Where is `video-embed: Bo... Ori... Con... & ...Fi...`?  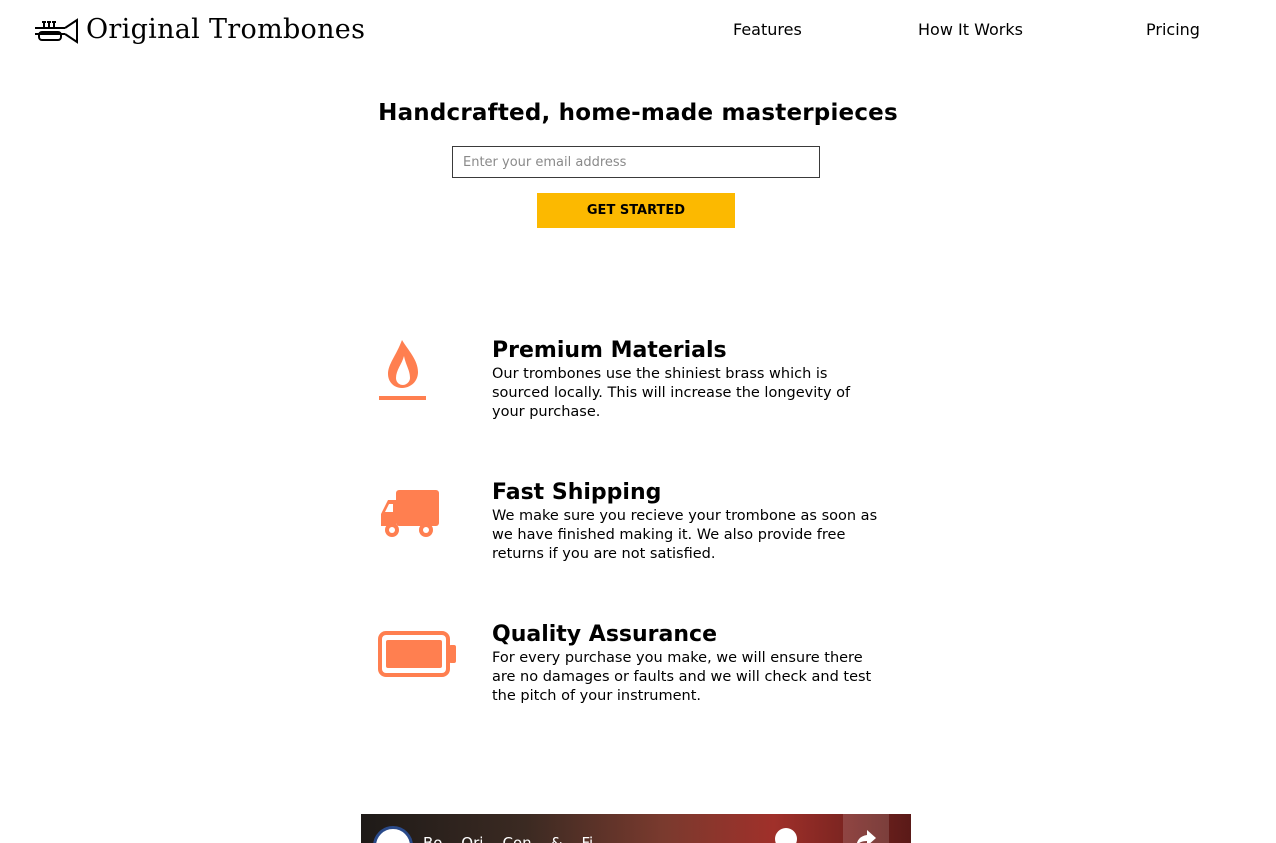 video-embed: Bo... Ori... Con... & ...Fi... is located at coordinates (636, 828).